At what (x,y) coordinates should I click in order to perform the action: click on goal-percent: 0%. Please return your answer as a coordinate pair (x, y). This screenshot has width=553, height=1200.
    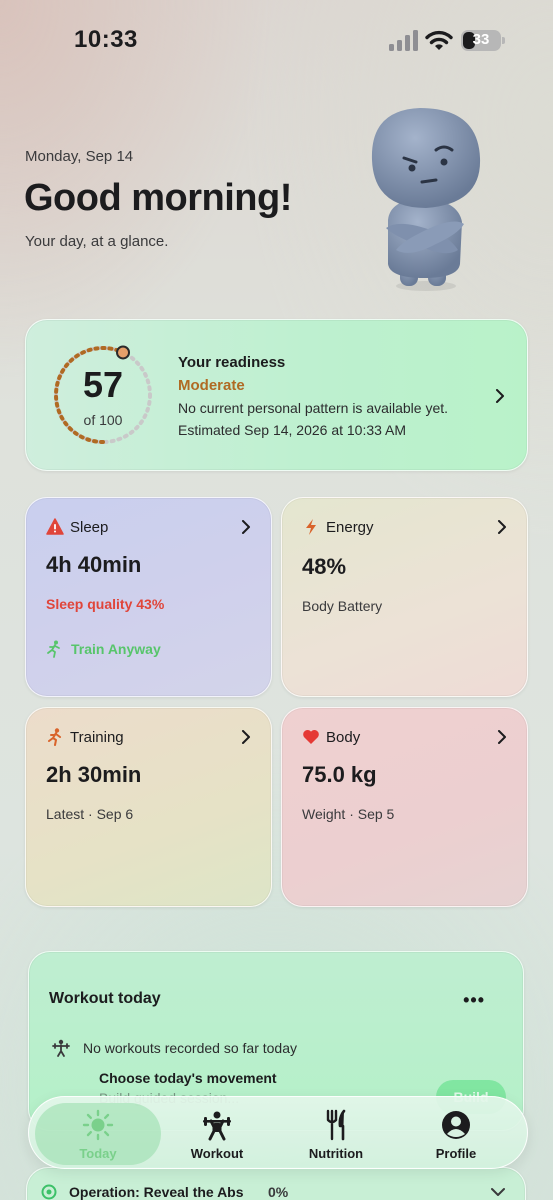
    Looking at the image, I should click on (278, 1192).